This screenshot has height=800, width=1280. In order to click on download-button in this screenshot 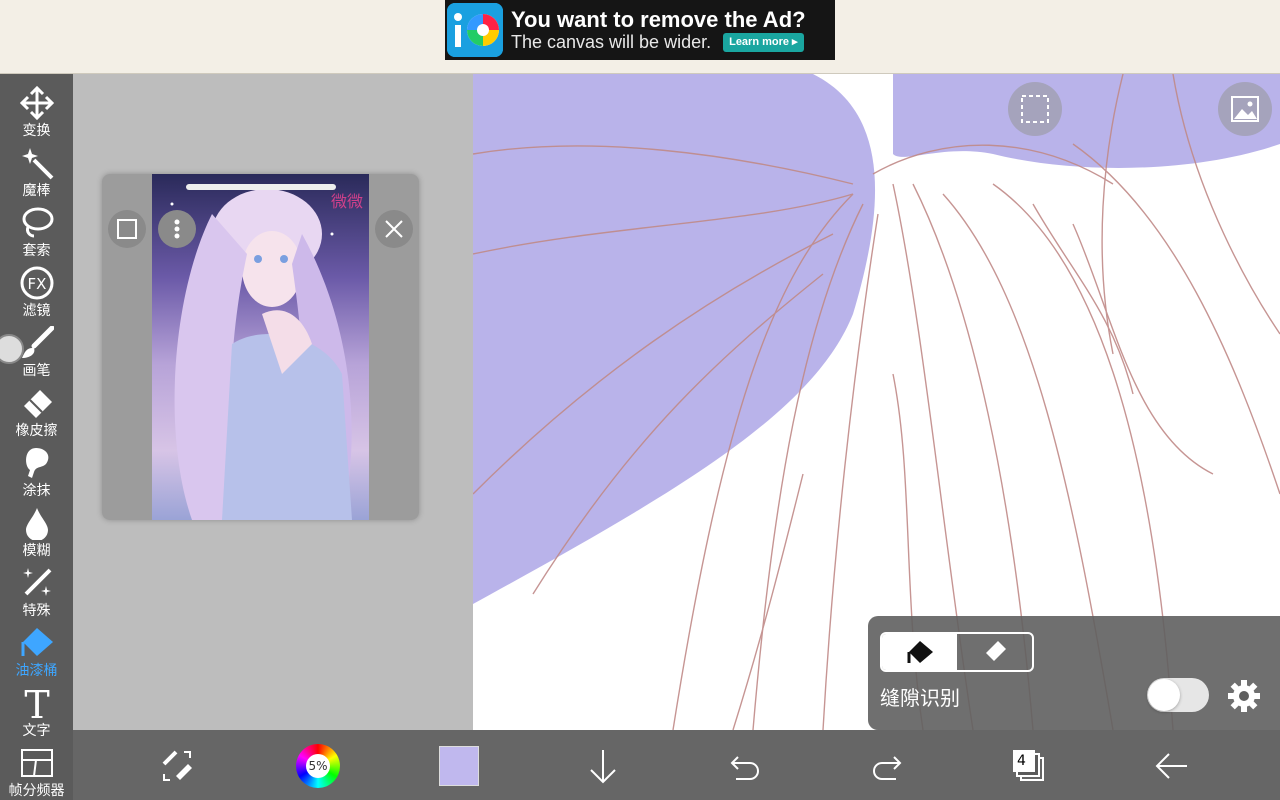, I will do `click(603, 766)`.